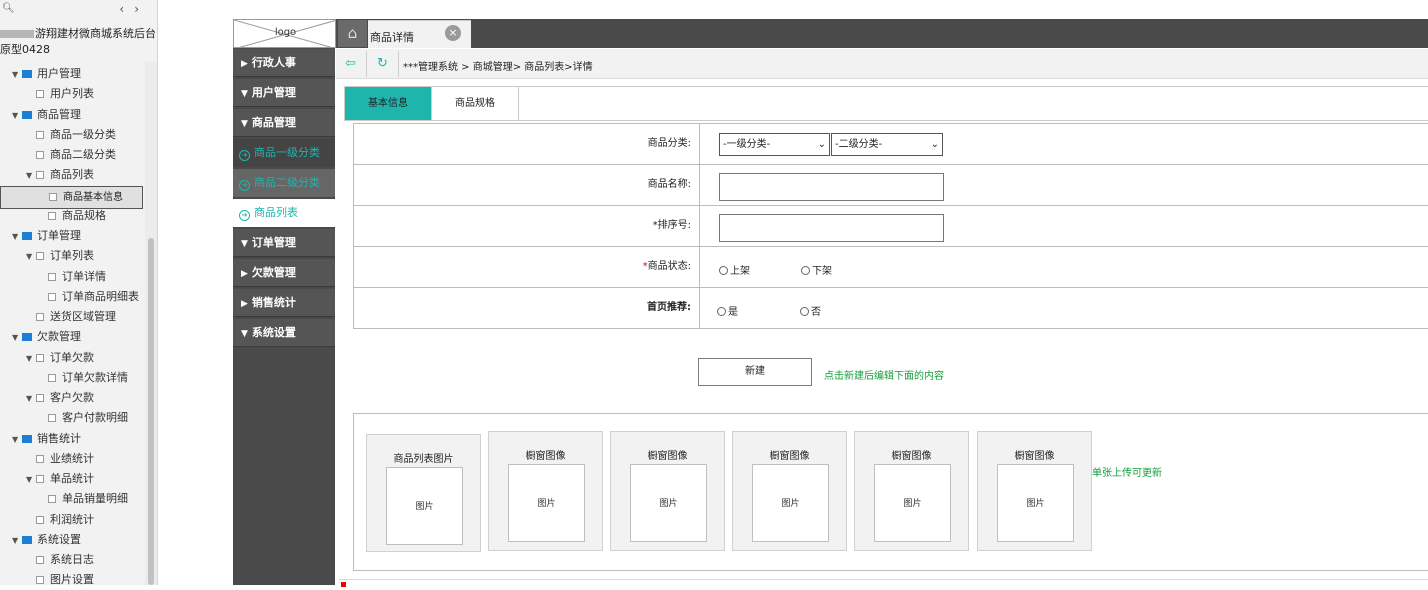 The width and height of the screenshot is (1428, 590). Describe the element at coordinates (84, 215) in the screenshot. I see `sitemap-item-label: 商品规格` at that location.